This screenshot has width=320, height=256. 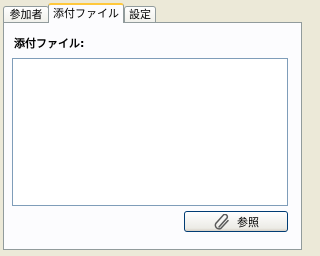 What do you see at coordinates (86, 13) in the screenshot?
I see `tab-attachments: 添付ファイル` at bounding box center [86, 13].